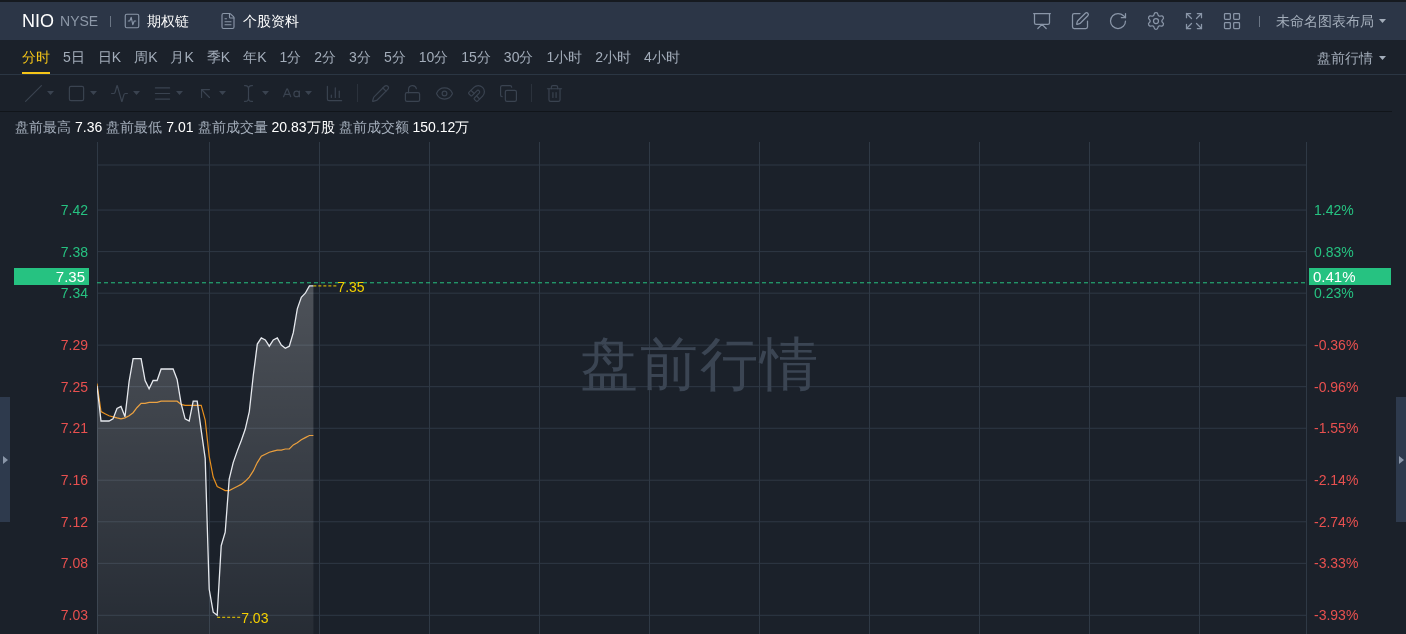  What do you see at coordinates (74, 386) in the screenshot?
I see `price-axis-label: 7.25` at bounding box center [74, 386].